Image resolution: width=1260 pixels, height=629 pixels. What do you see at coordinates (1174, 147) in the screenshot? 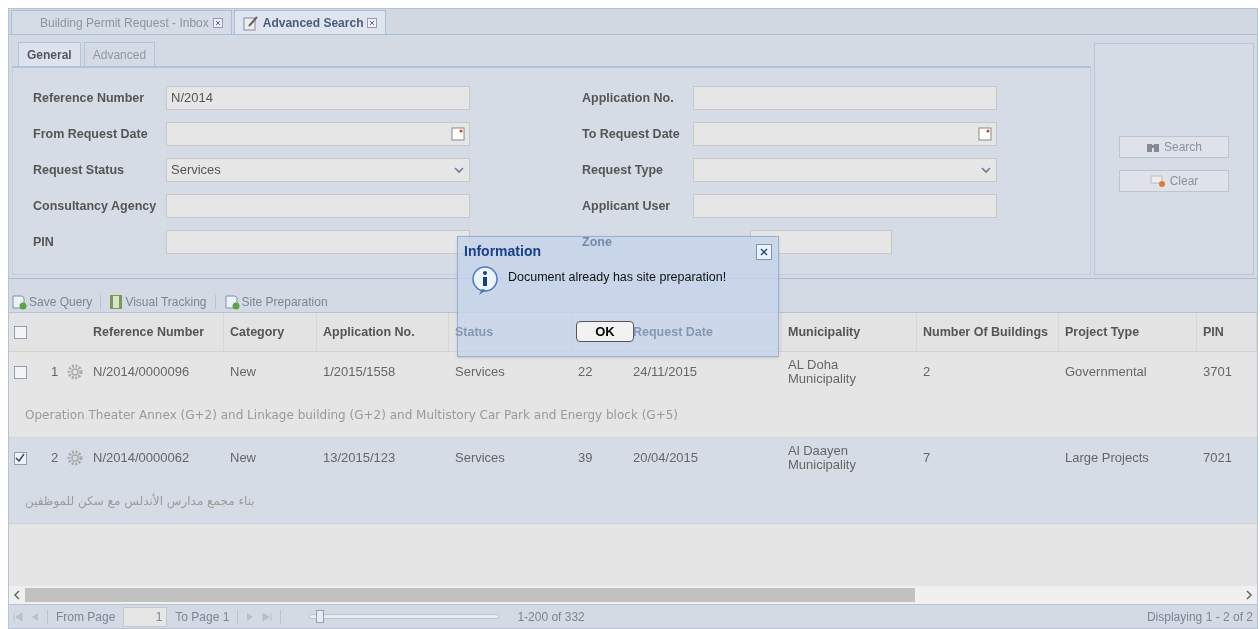
I see `search-button: Search` at bounding box center [1174, 147].